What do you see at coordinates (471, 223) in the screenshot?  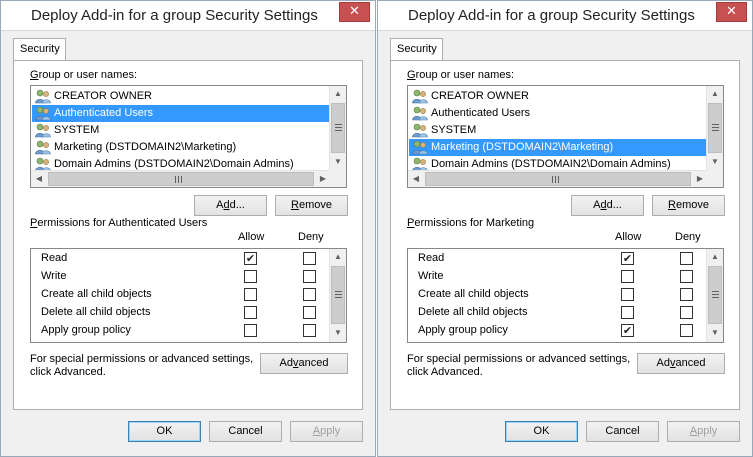 I see `permissions-for-label: Permissions for Marketing` at bounding box center [471, 223].